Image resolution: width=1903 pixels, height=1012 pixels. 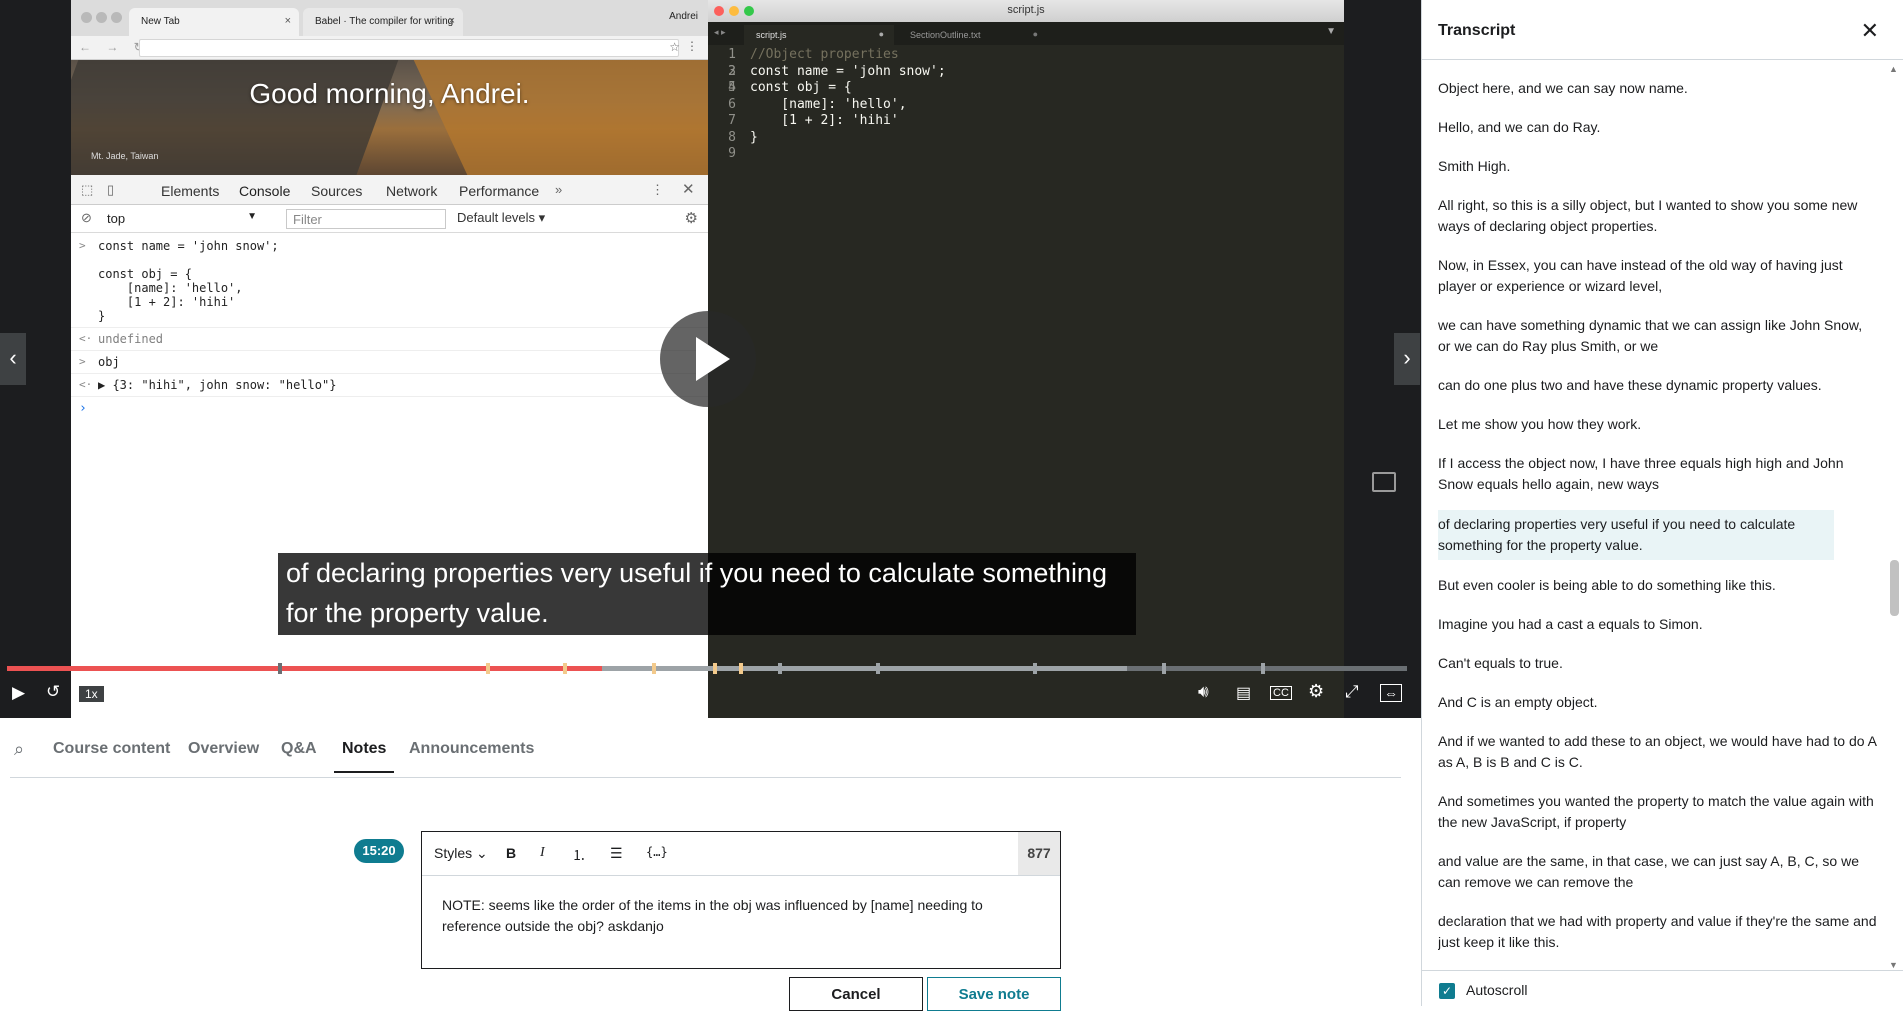 I want to click on devtools-tab-console: Console, so click(x=264, y=195).